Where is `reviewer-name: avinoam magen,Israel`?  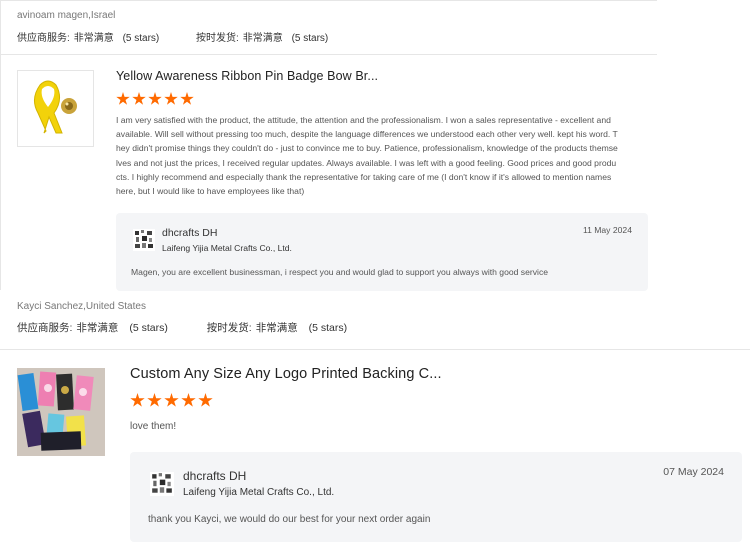 reviewer-name: avinoam magen,Israel is located at coordinates (66, 15).